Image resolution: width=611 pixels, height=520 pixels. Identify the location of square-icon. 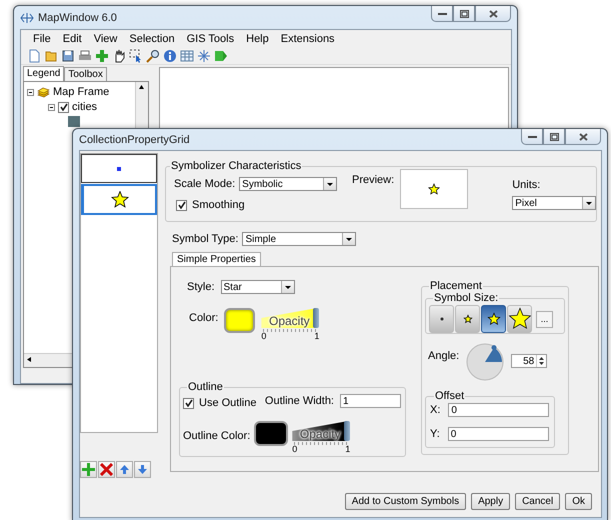
(119, 168).